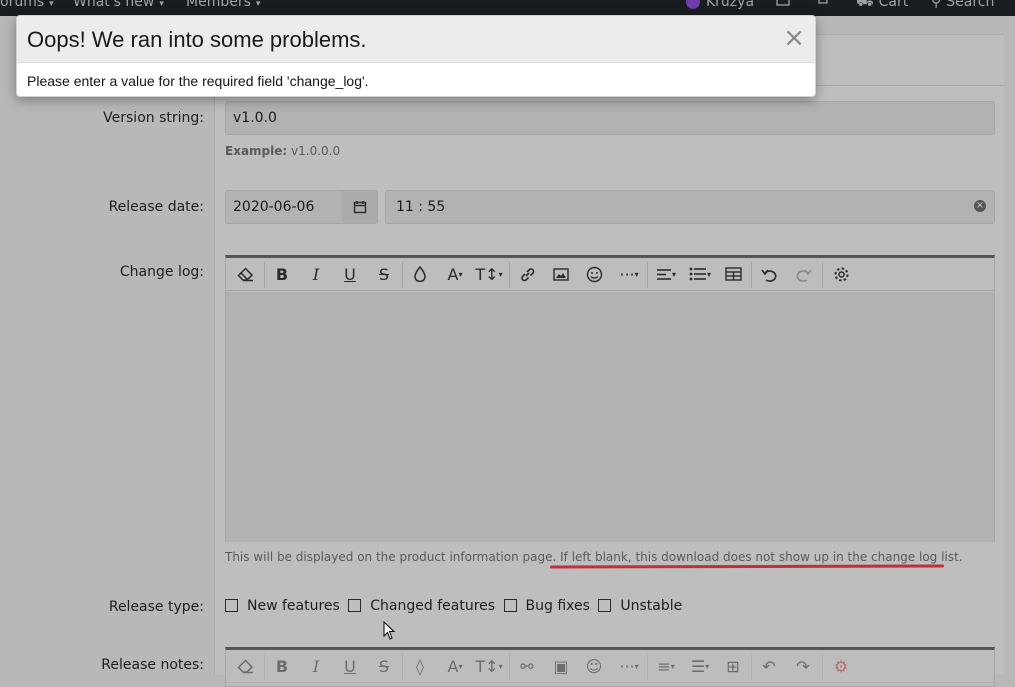 The height and width of the screenshot is (687, 1015). I want to click on error-dialog-header: Oops! We ran into some problems. ×, so click(416, 39).